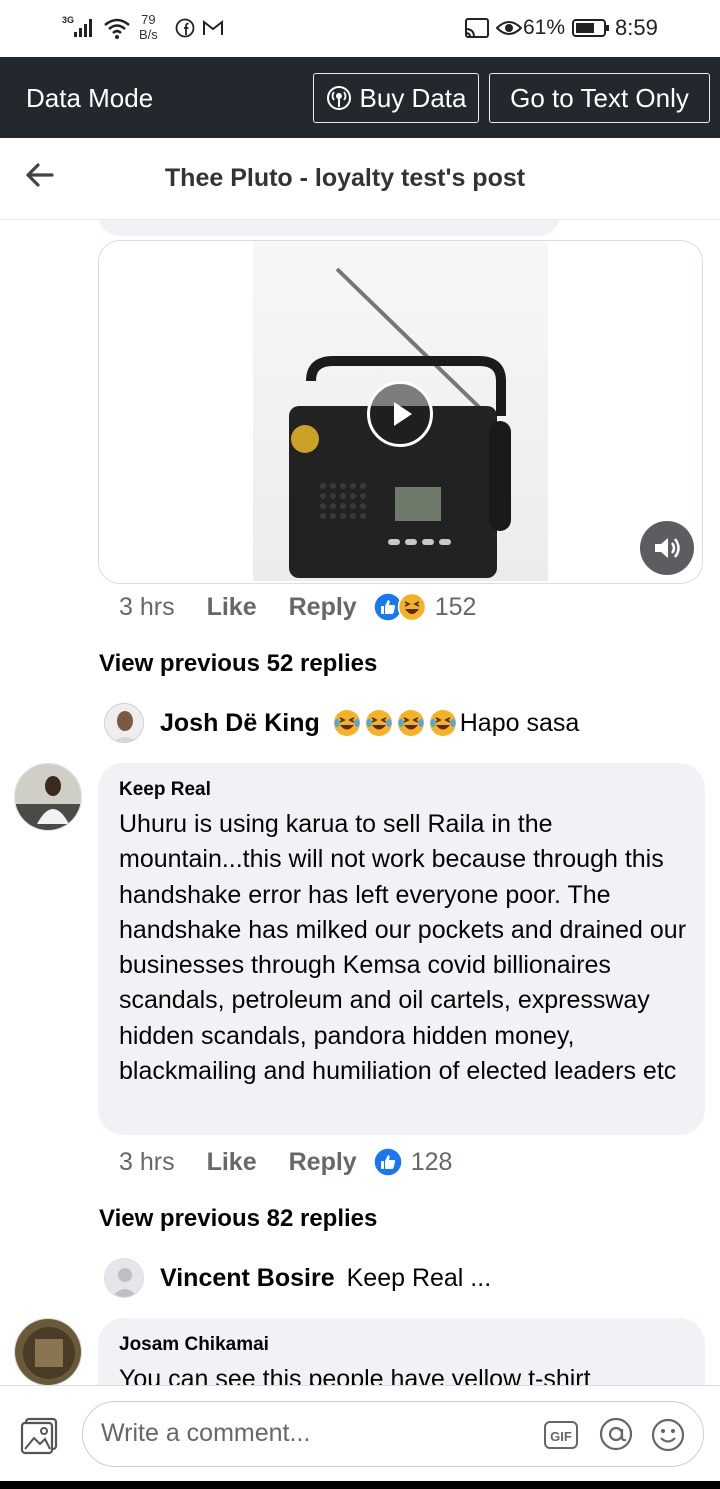 The image size is (720, 1489). Describe the element at coordinates (616, 1434) in the screenshot. I see `mention-icon` at that location.